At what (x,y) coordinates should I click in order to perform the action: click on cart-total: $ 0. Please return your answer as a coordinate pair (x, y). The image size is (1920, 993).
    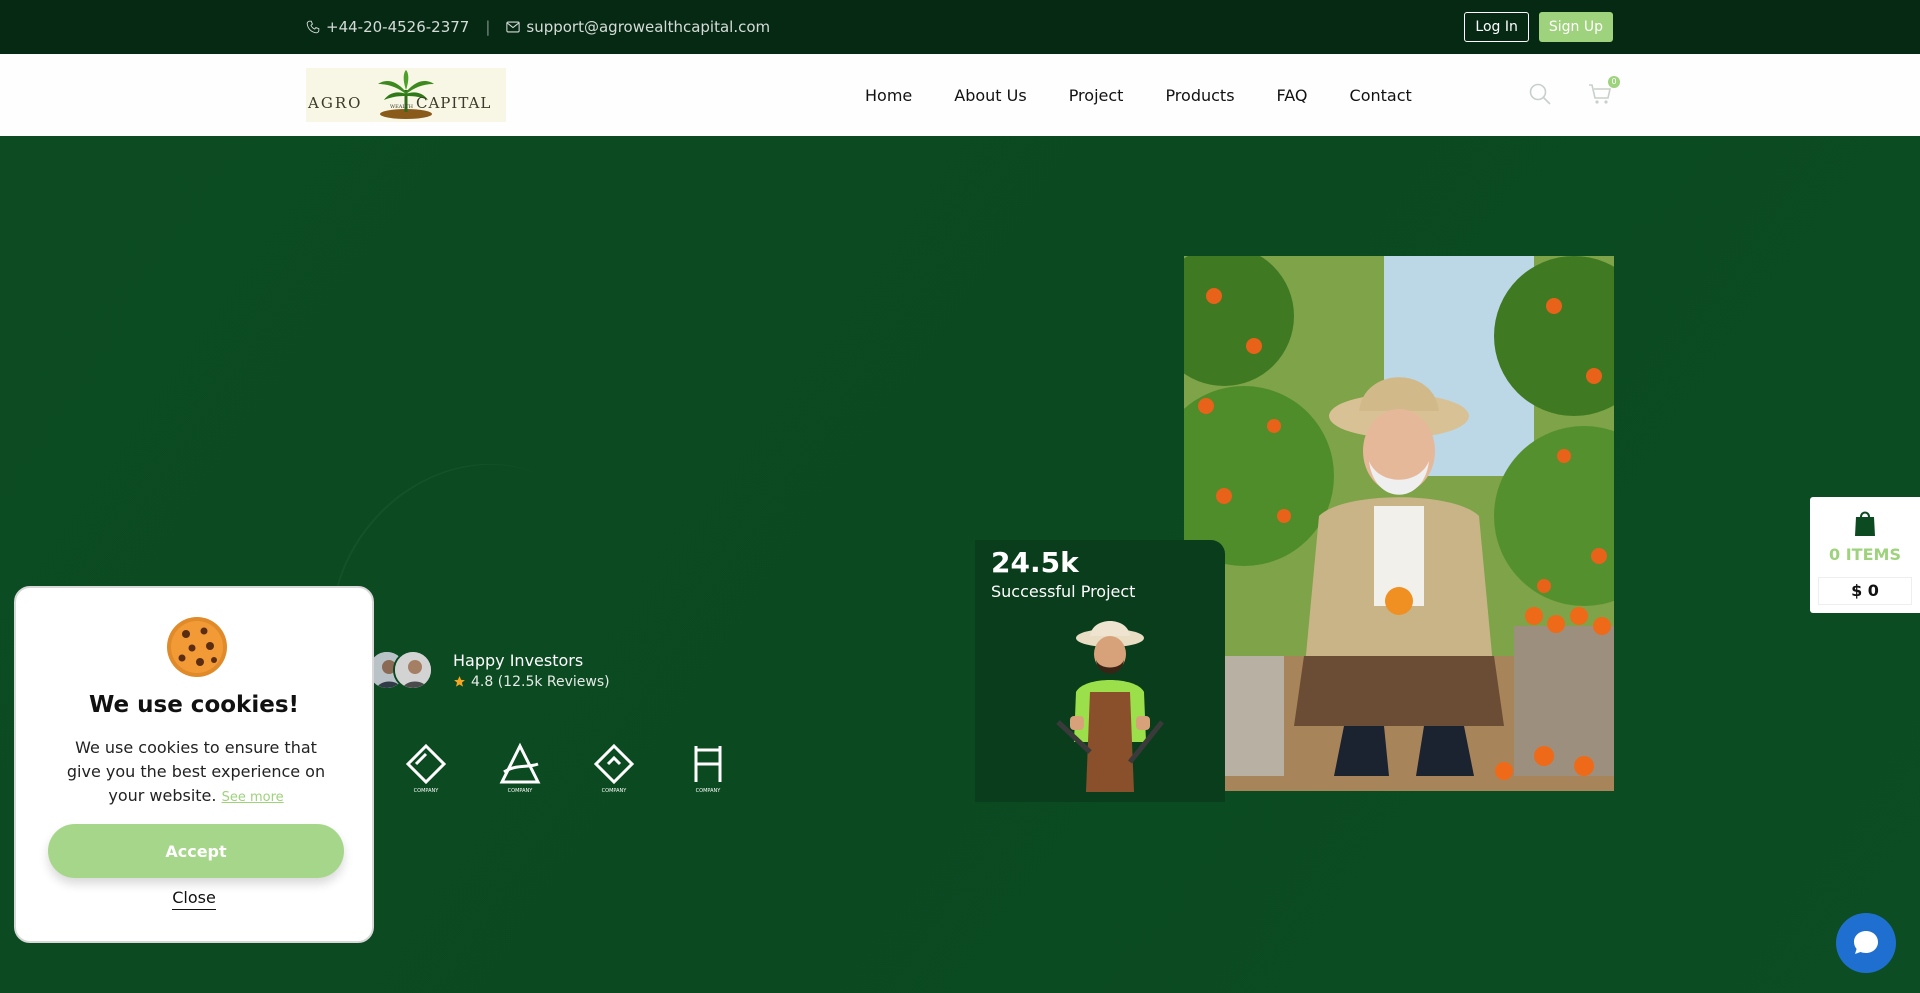
    Looking at the image, I should click on (1865, 591).